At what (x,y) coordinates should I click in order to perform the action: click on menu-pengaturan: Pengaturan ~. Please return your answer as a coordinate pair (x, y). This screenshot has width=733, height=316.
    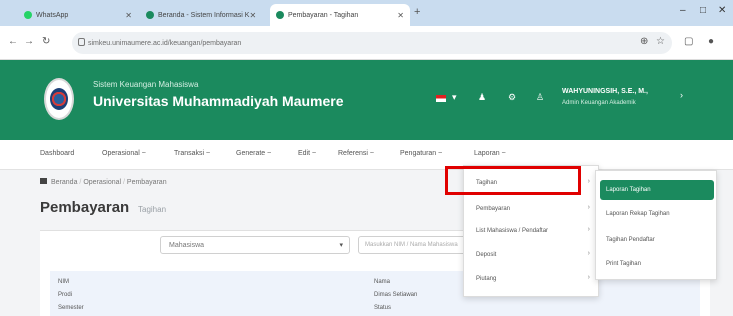
    Looking at the image, I should click on (421, 153).